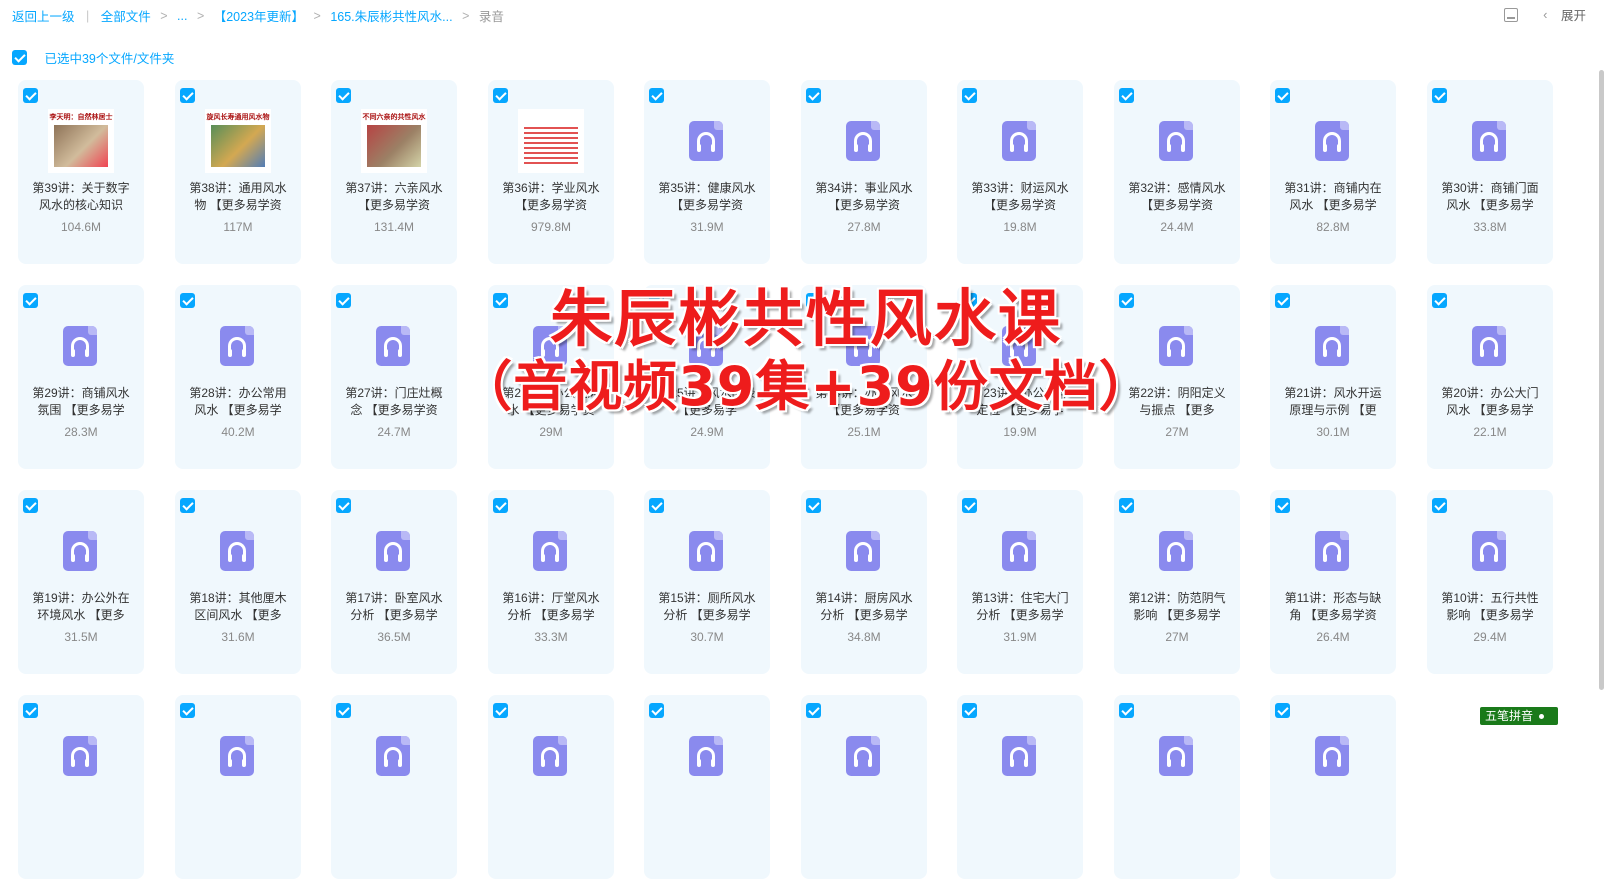  What do you see at coordinates (238, 637) in the screenshot?
I see `file-size: 31.6M` at bounding box center [238, 637].